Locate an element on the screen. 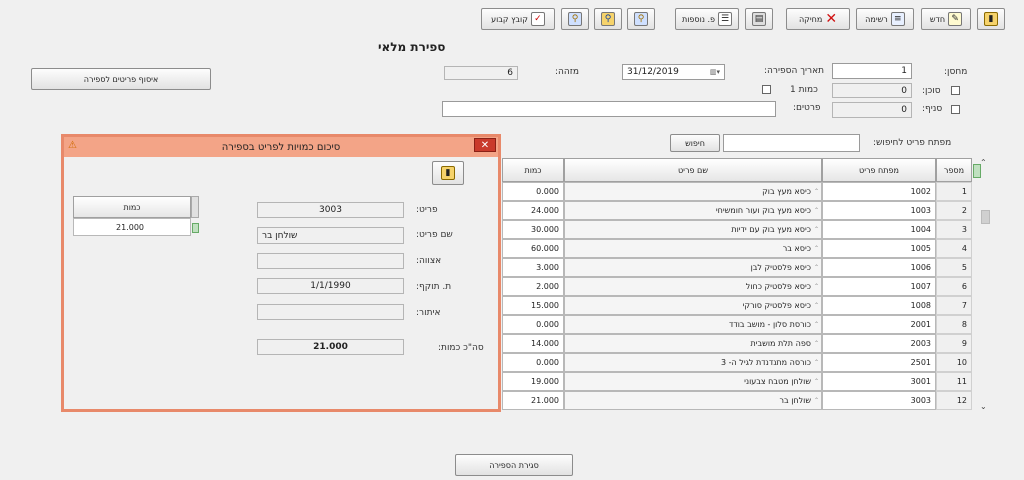 The height and width of the screenshot is (480, 1024). close-count-button: סגירת הספירה is located at coordinates (514, 465).